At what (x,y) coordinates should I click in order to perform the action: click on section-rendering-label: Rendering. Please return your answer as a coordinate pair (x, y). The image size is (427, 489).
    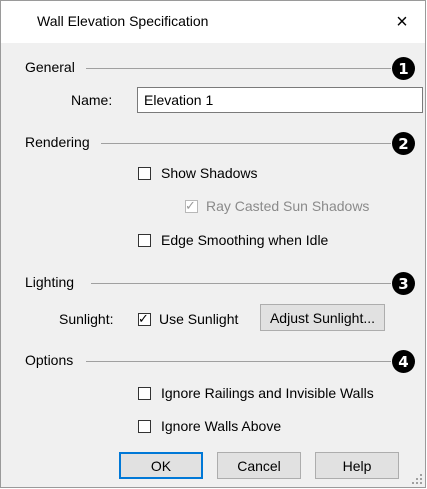
    Looking at the image, I should click on (57, 142).